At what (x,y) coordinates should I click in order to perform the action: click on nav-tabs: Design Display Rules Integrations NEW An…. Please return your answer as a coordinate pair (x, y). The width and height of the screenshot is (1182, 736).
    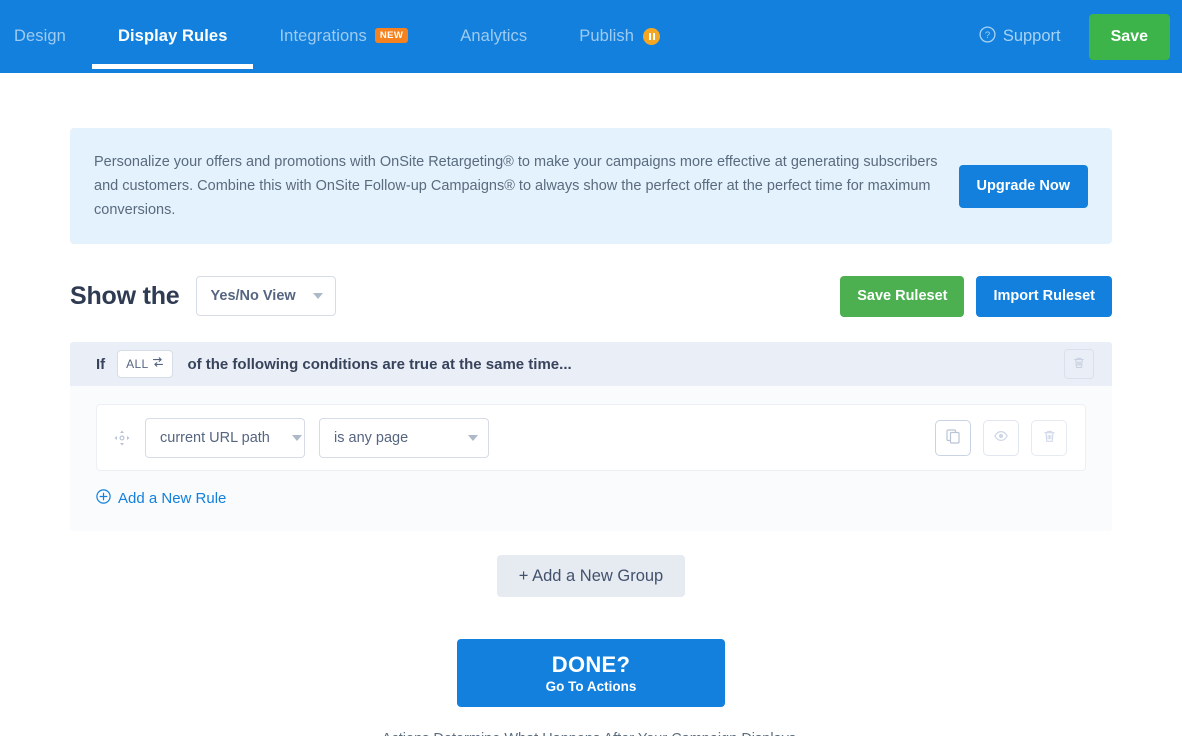
    Looking at the image, I should click on (343, 36).